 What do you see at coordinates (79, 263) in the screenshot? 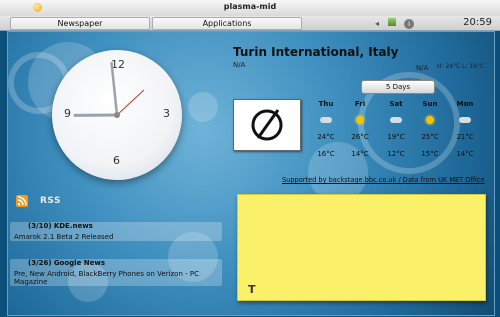
I see `rss-source: Google News` at bounding box center [79, 263].